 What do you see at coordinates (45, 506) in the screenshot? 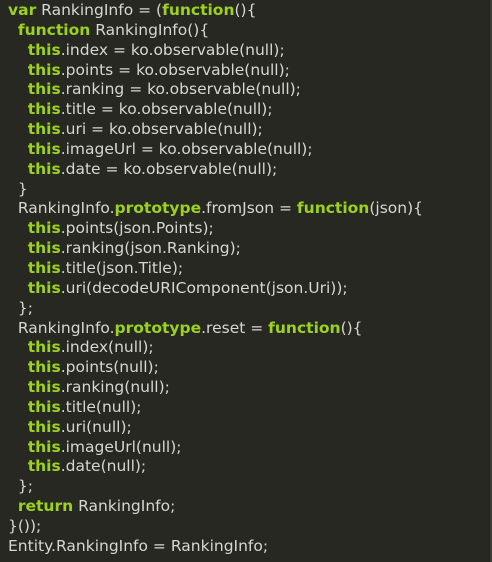
I see `code-keyword: return` at bounding box center [45, 506].